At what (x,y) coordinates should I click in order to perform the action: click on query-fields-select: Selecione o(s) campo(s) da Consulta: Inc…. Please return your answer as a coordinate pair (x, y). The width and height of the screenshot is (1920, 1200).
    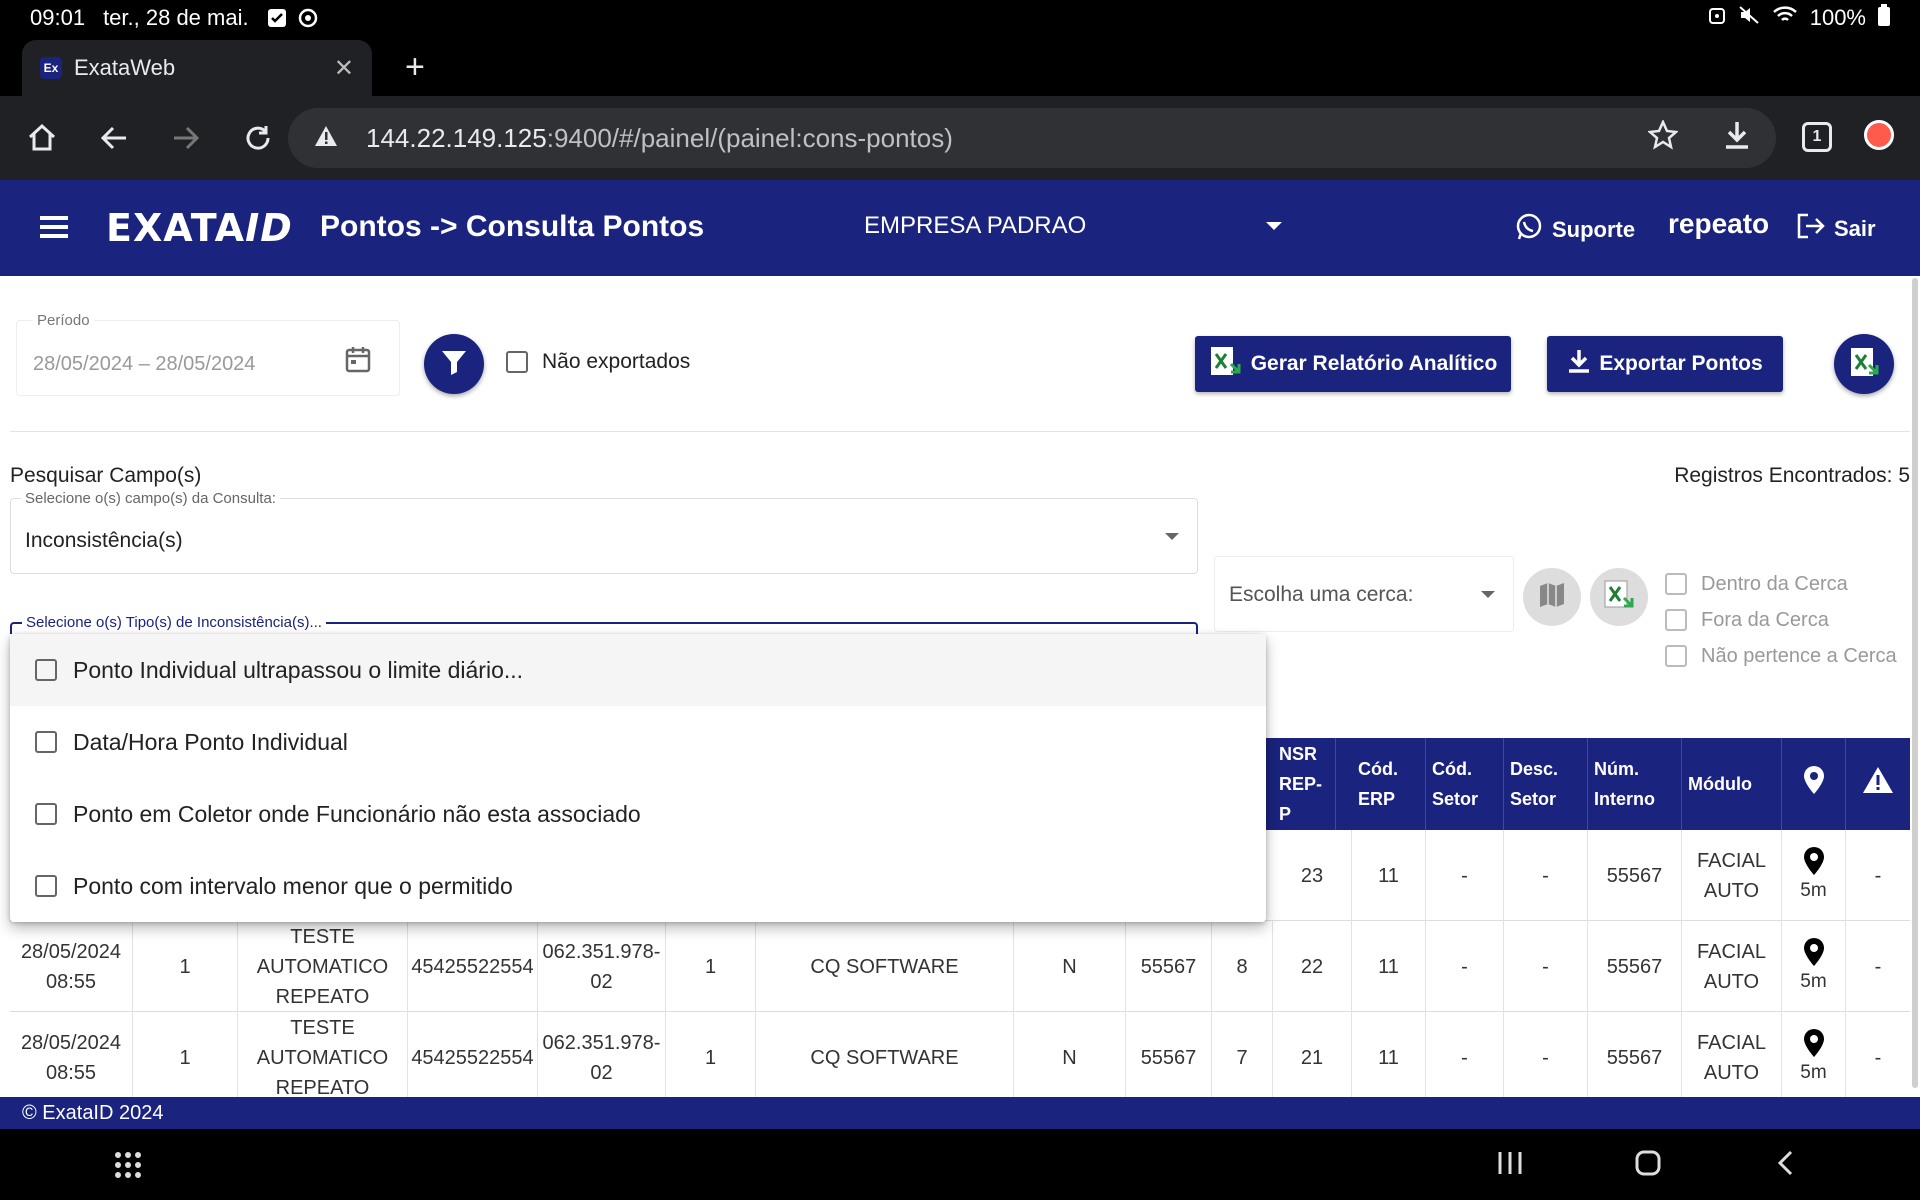
    Looking at the image, I should click on (604, 532).